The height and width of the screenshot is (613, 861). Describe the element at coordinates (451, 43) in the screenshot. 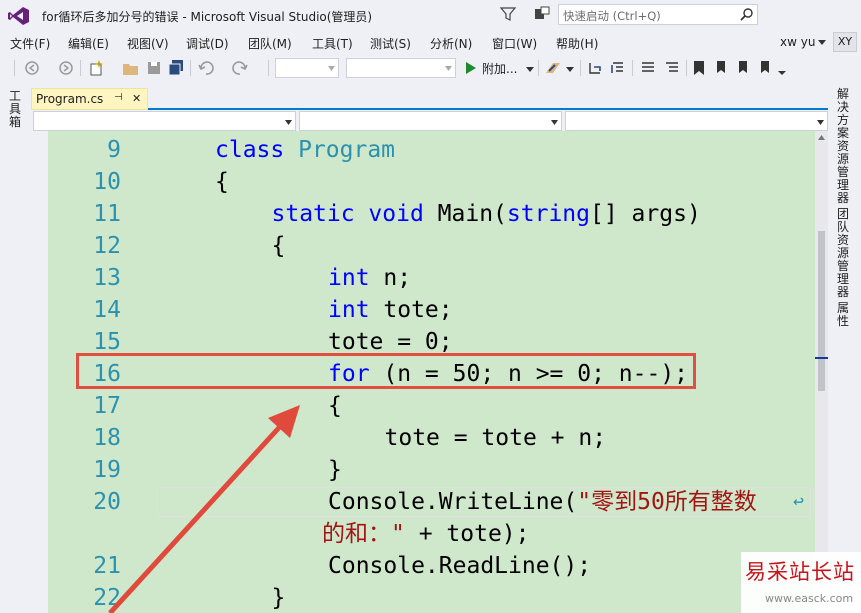

I see `menu-analyze: 分析(N)` at that location.